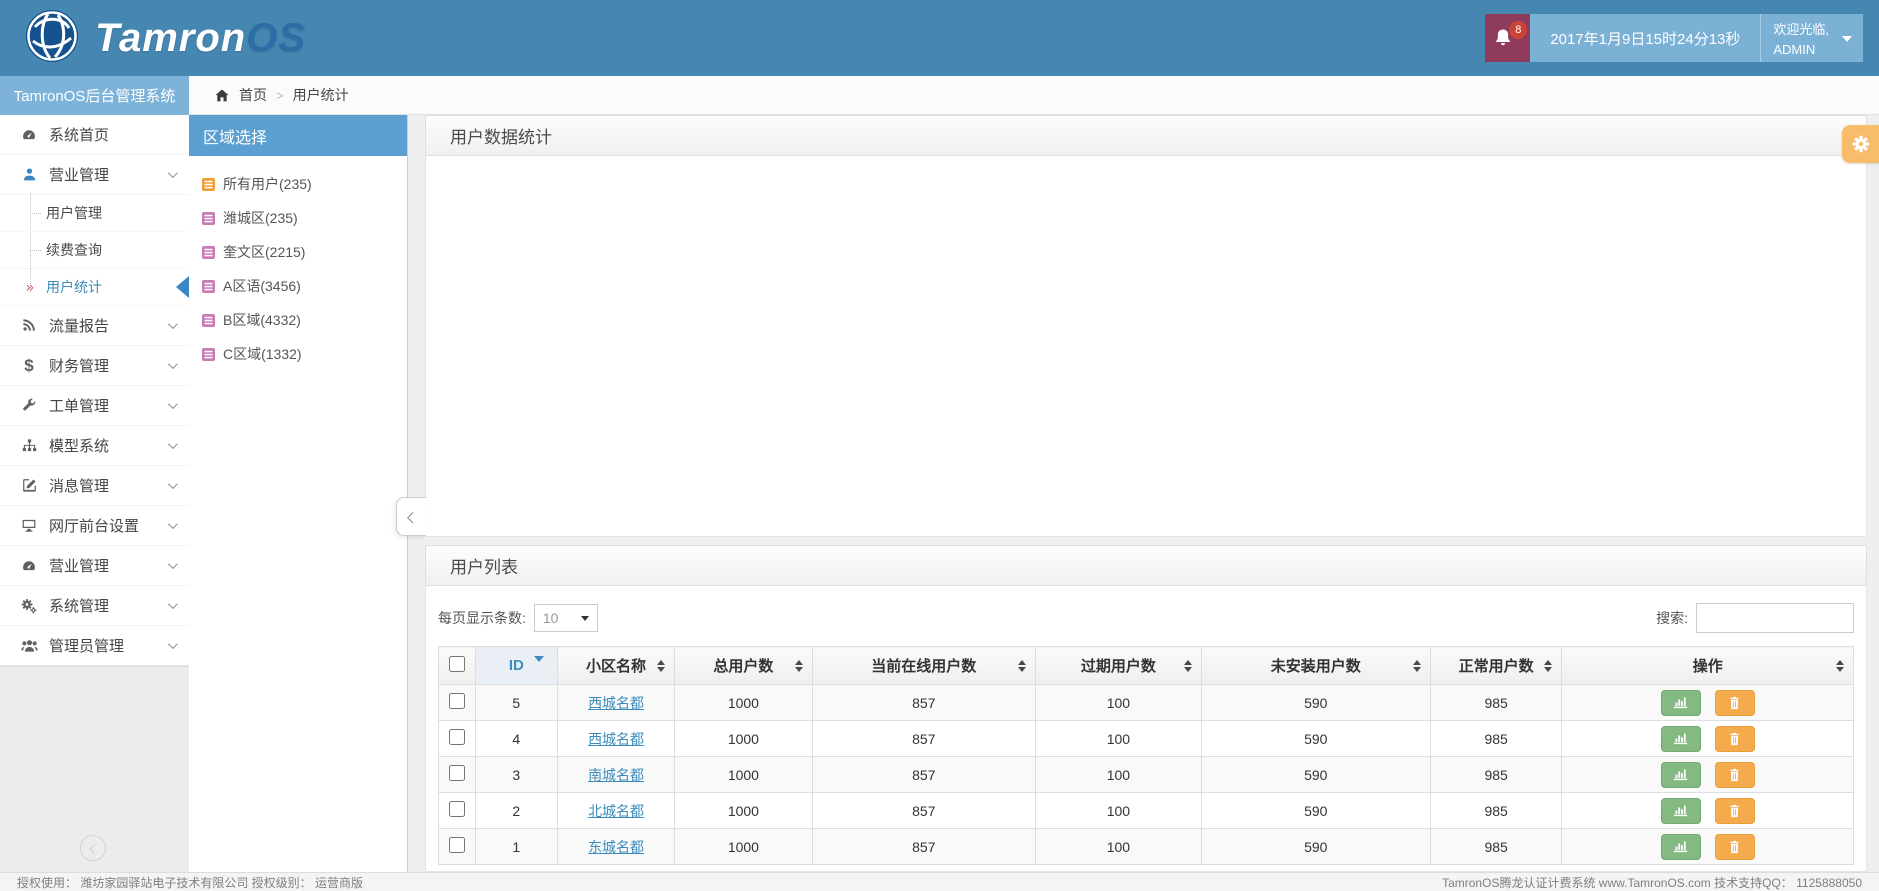 This screenshot has height=891, width=1879. I want to click on dashboard-icon, so click(29, 566).